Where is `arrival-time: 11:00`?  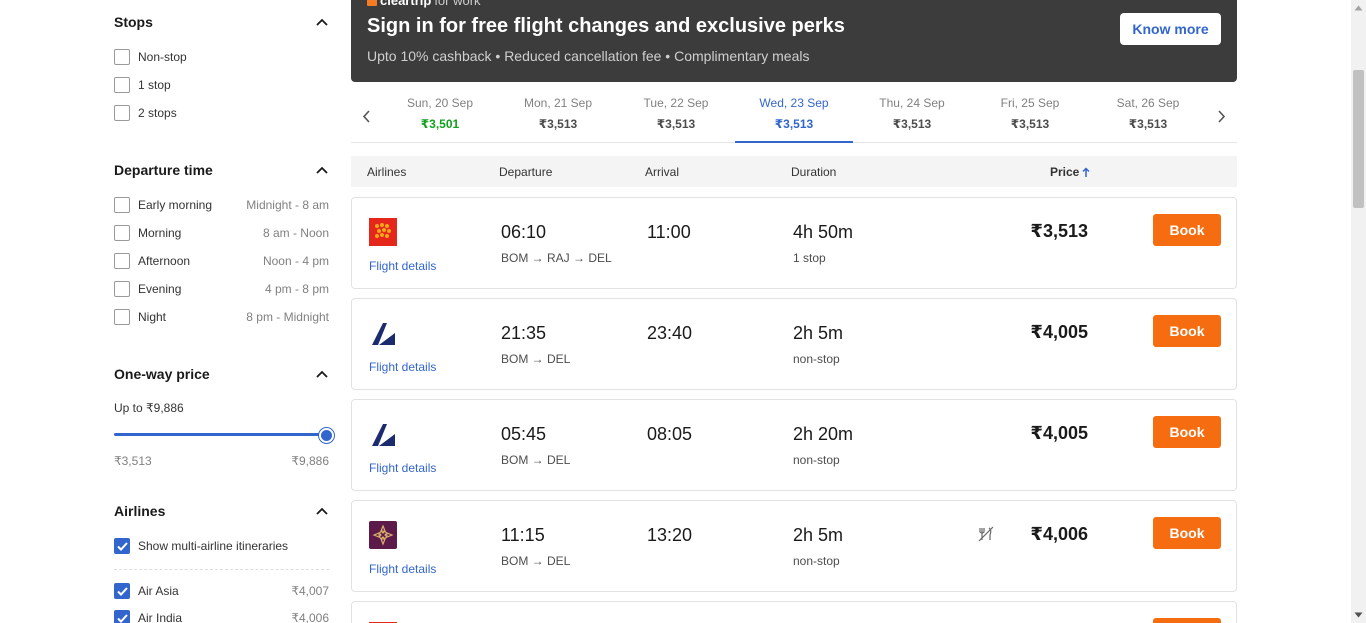
arrival-time: 11:00 is located at coordinates (669, 232).